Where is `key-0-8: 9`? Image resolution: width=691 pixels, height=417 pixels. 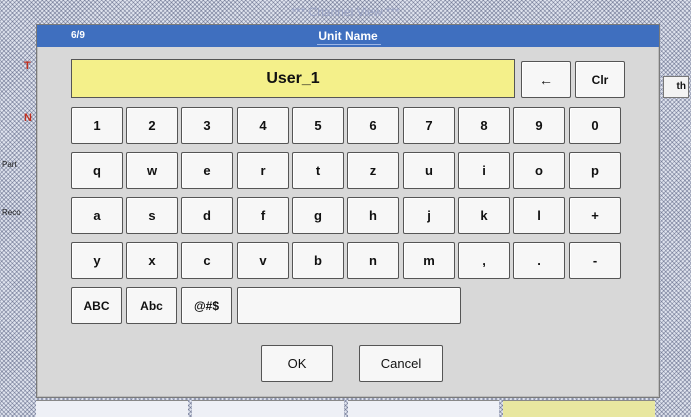 key-0-8: 9 is located at coordinates (539, 125).